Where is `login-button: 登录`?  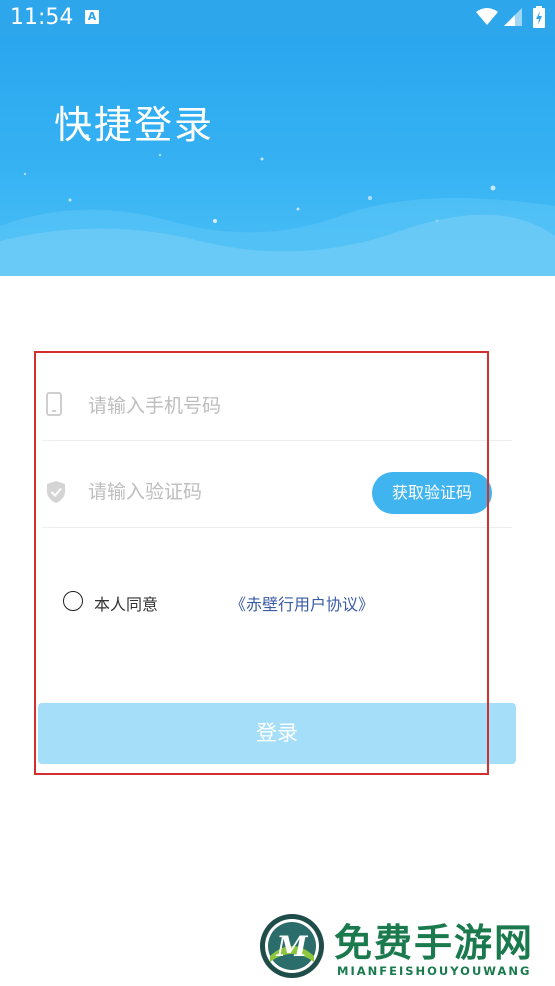 login-button: 登录 is located at coordinates (277, 733).